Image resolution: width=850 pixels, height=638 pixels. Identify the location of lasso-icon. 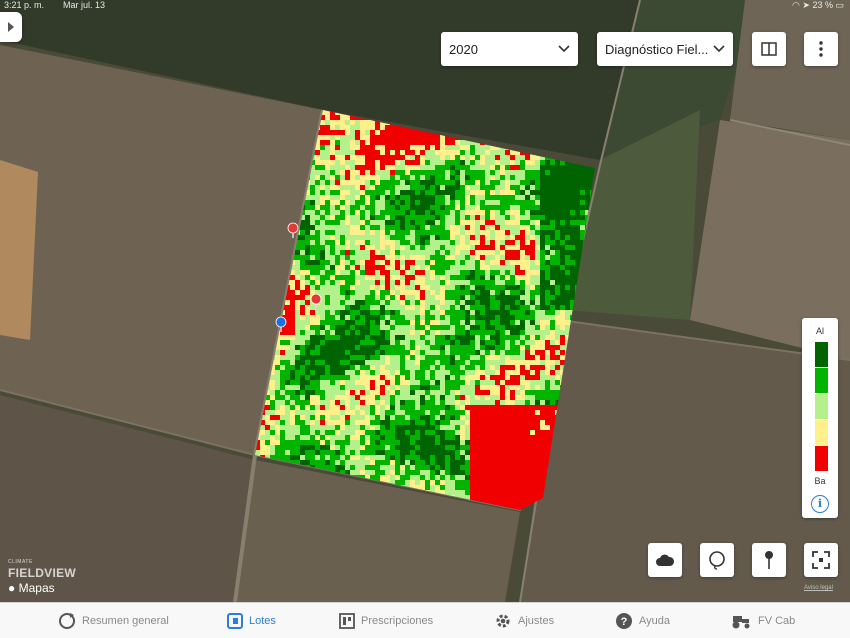
(717, 560).